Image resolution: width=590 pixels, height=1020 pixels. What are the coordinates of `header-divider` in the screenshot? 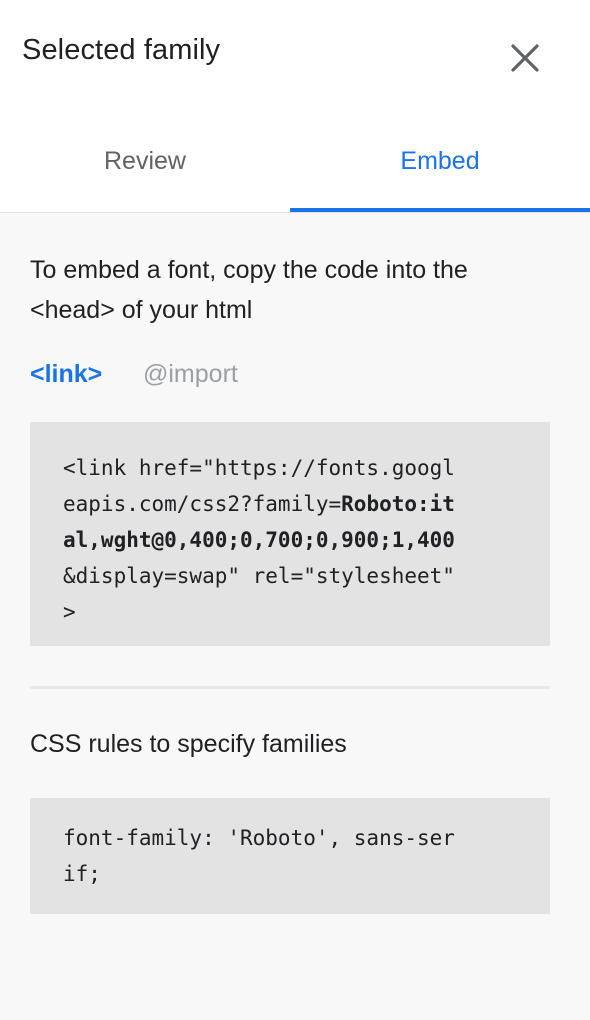 It's located at (295, 212).